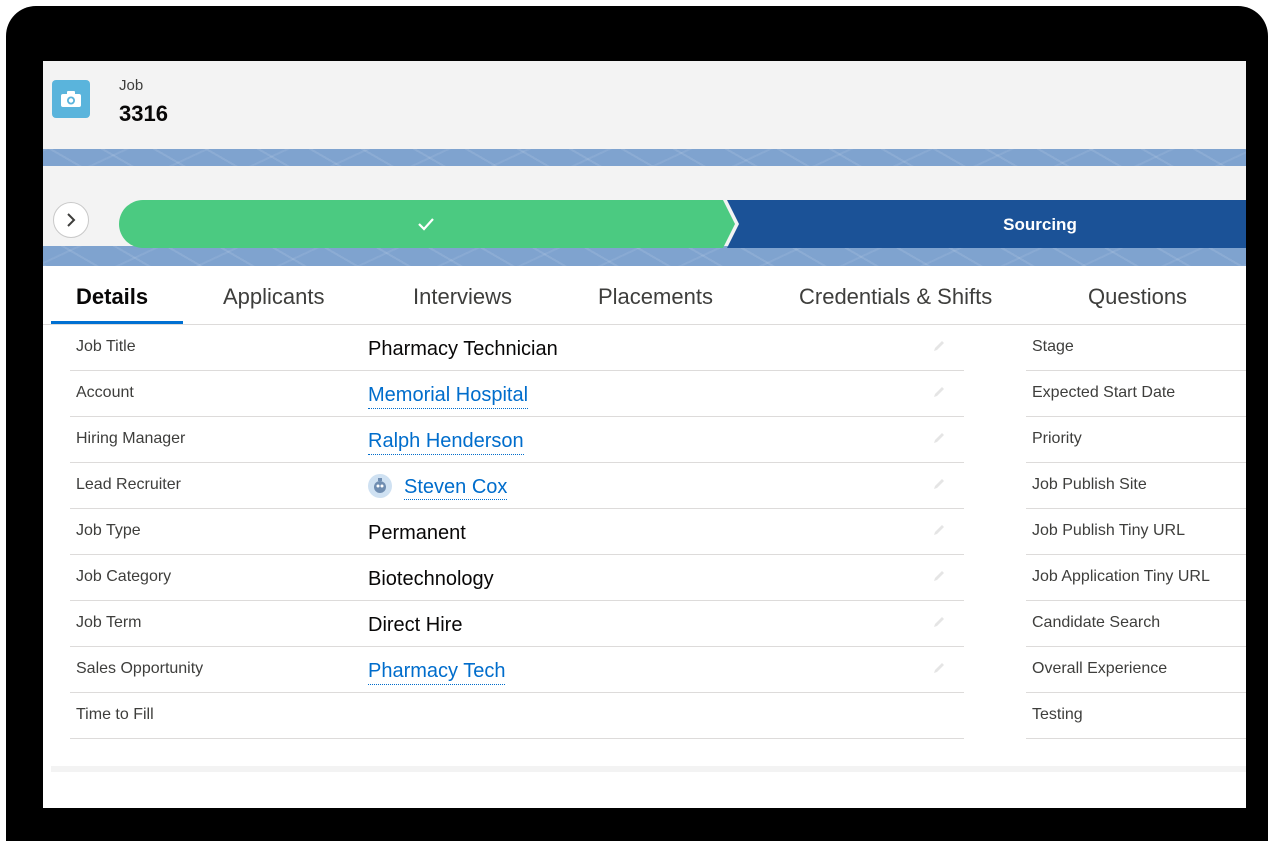  I want to click on field-row: Hiring Manager Ralph Henderson, so click(517, 439).